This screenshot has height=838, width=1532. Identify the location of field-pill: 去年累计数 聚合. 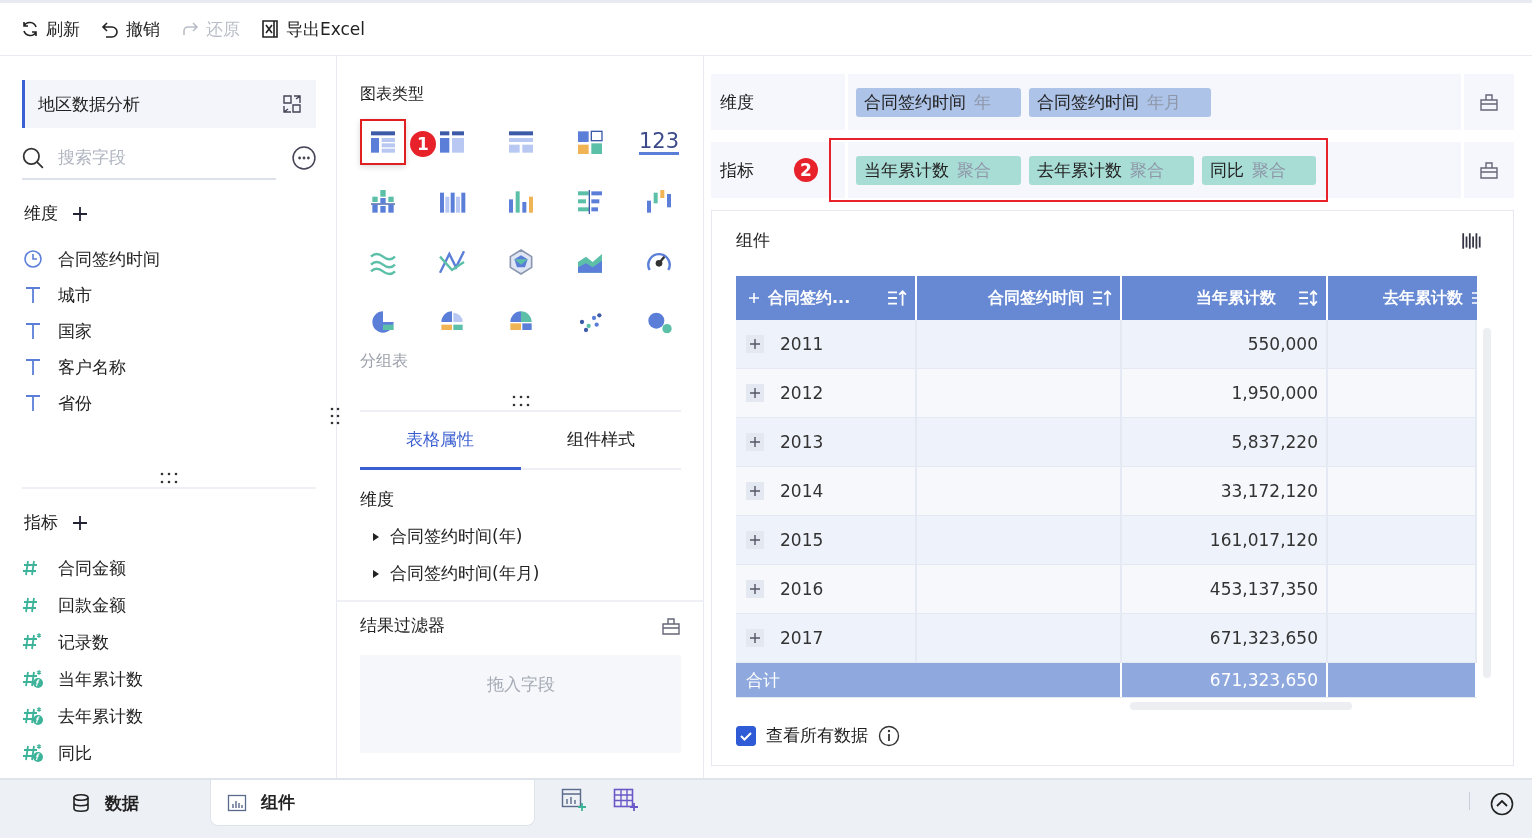
(1111, 170).